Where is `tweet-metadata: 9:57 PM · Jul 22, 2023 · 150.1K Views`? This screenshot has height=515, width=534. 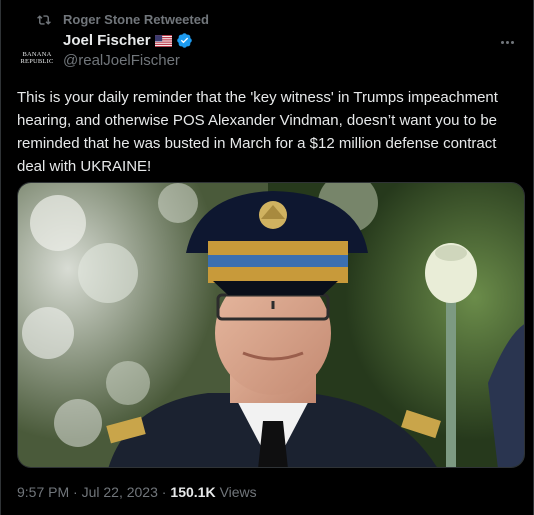 tweet-metadata: 9:57 PM · Jul 22, 2023 · 150.1K Views is located at coordinates (137, 492).